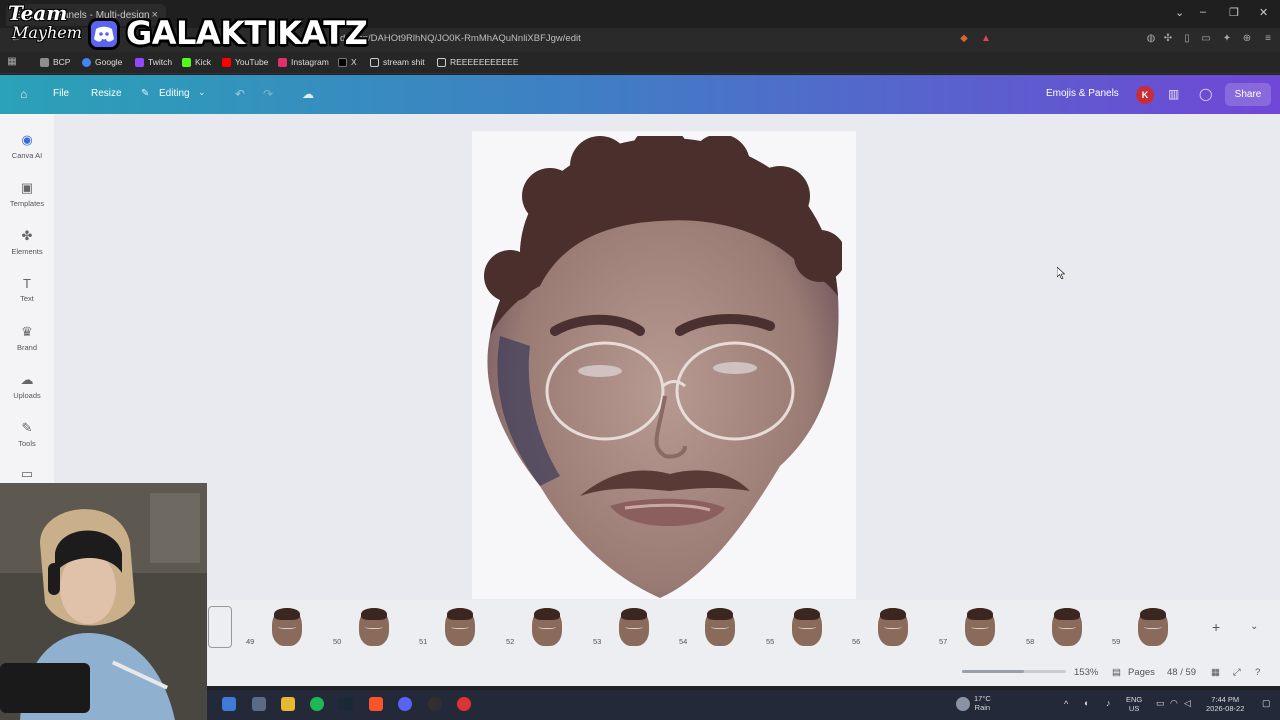  I want to click on clock: 7:44 PM 2026-08-22, so click(1225, 704).